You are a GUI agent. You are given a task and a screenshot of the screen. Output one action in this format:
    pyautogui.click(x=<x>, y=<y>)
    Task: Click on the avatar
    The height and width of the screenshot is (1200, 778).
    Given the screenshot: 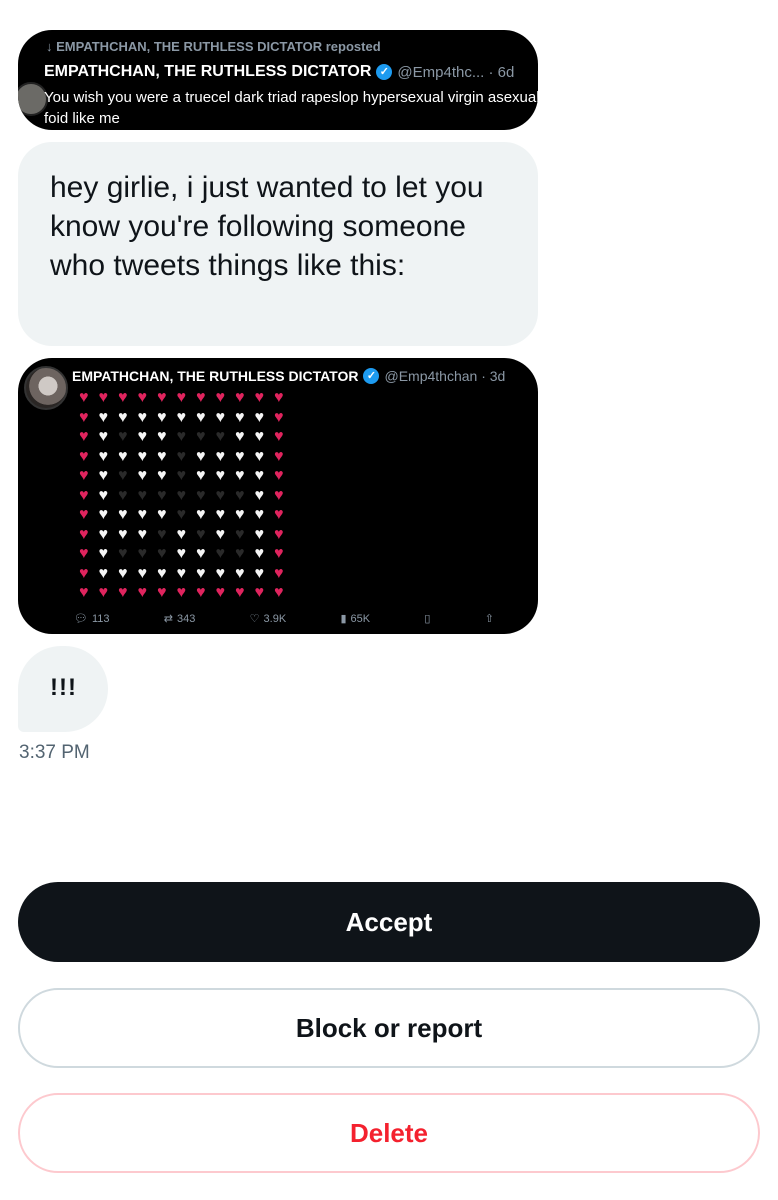 What is the action you would take?
    pyautogui.click(x=46, y=388)
    